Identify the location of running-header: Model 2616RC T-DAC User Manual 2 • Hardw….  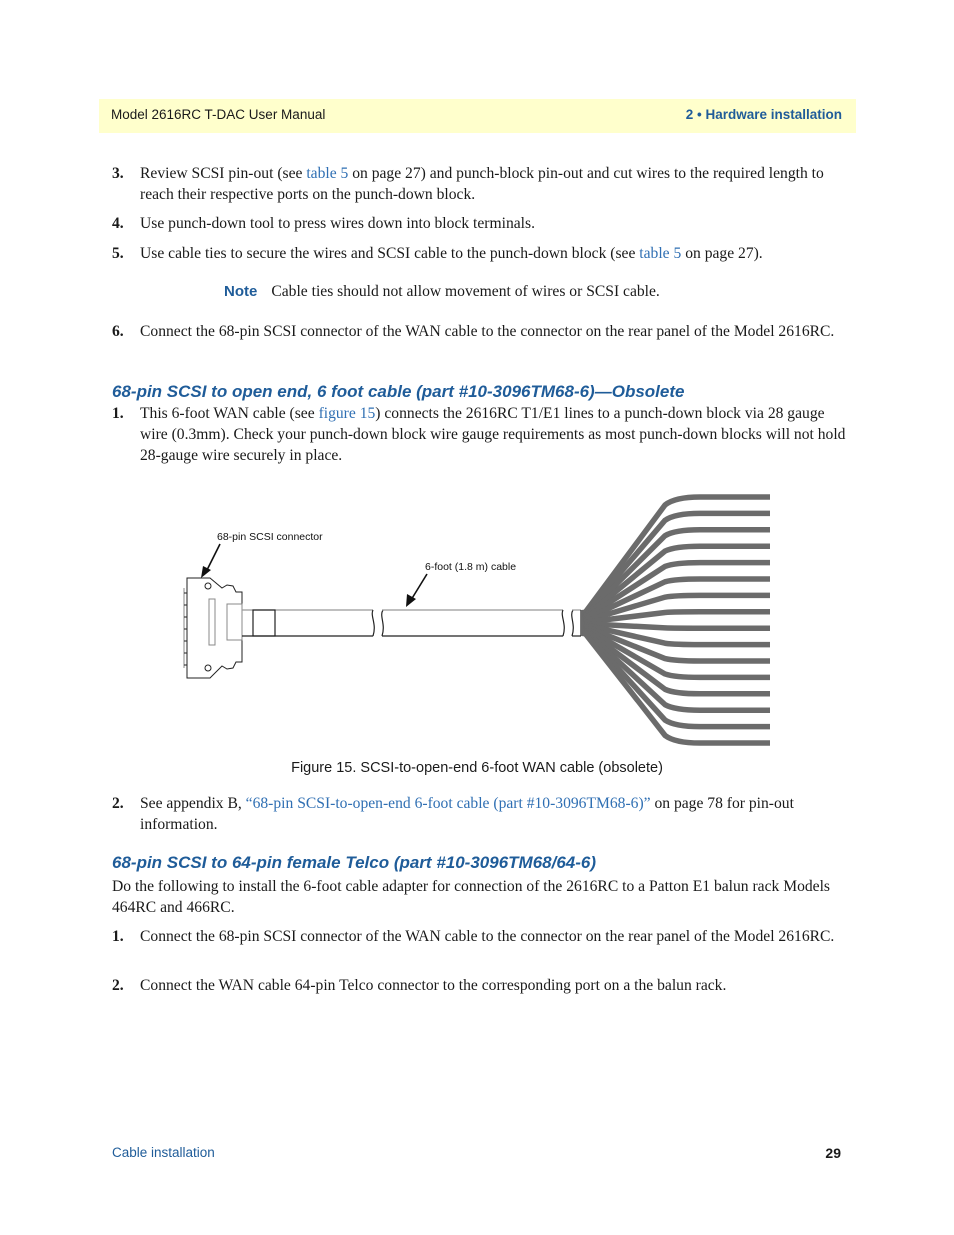
(477, 116).